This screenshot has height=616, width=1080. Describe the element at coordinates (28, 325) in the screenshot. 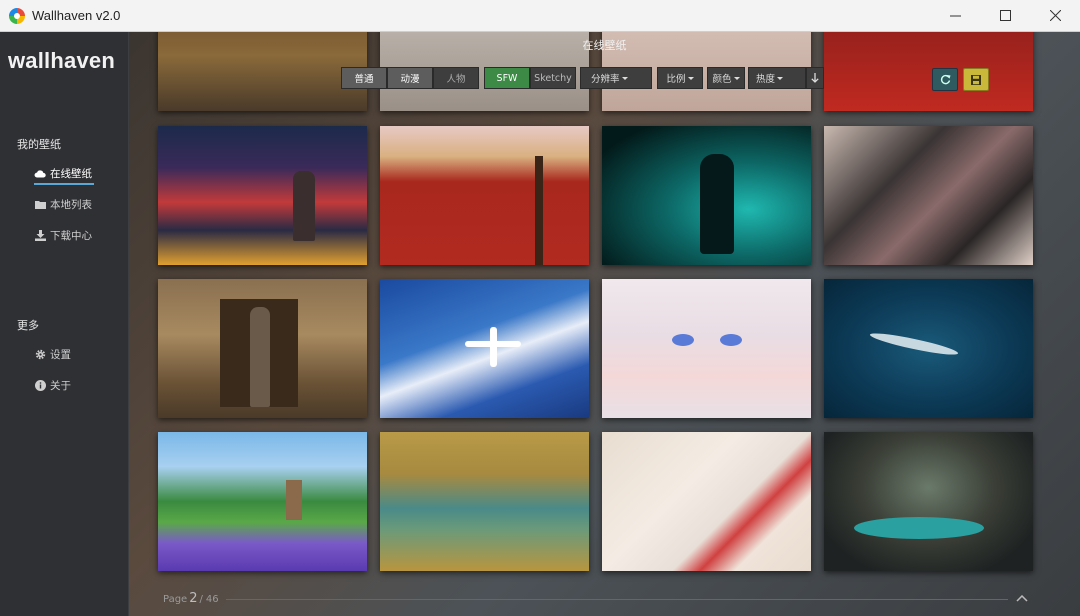

I see `section-more: 更多` at that location.